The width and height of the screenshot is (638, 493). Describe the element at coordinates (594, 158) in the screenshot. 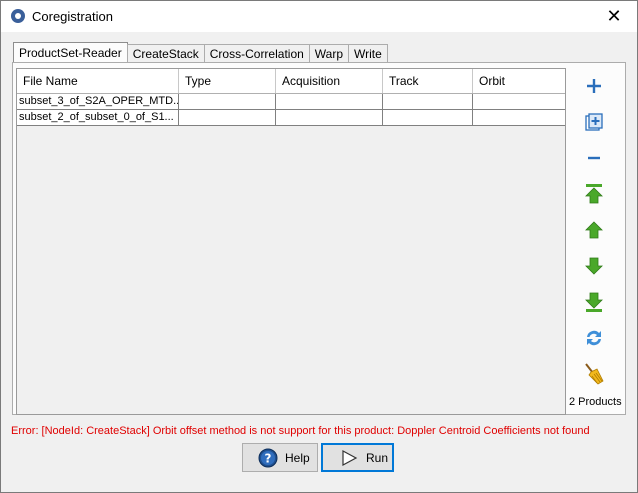

I see `remove-icon` at that location.